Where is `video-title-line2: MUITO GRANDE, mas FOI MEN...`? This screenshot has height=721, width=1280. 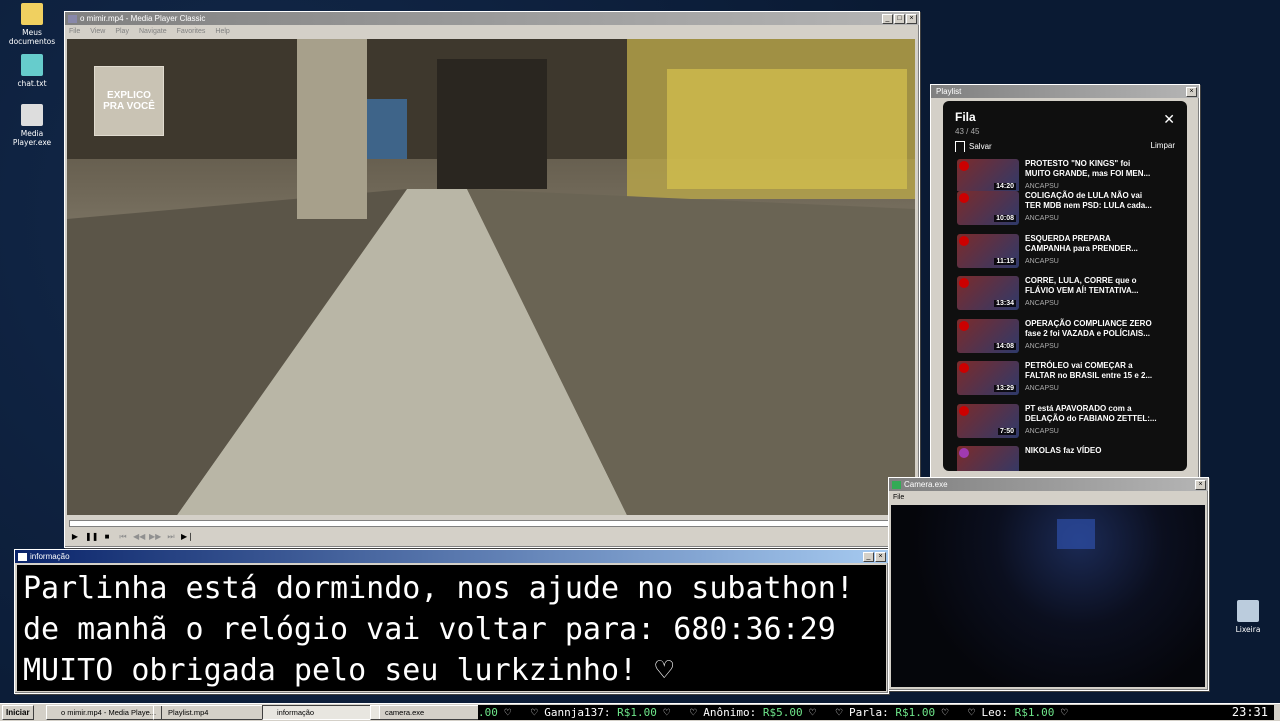
video-title-line2: MUITO GRANDE, mas FOI MEN... is located at coordinates (1088, 173).